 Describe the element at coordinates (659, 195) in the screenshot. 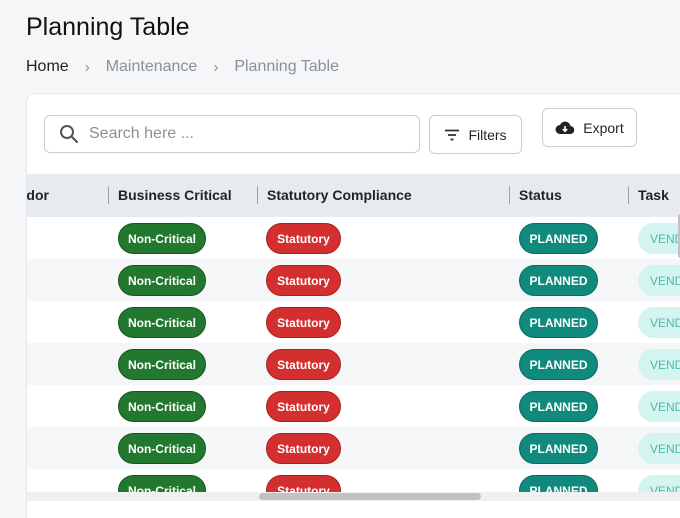

I see `column-header-task: Task` at that location.